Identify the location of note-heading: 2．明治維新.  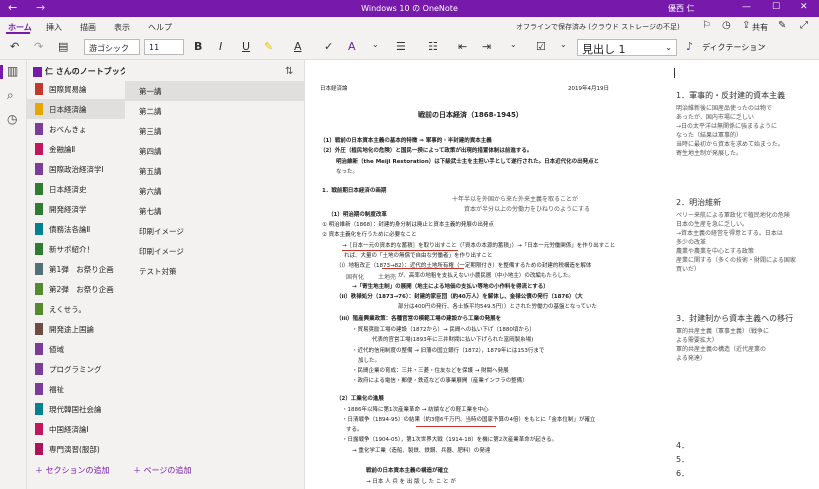
(699, 202).